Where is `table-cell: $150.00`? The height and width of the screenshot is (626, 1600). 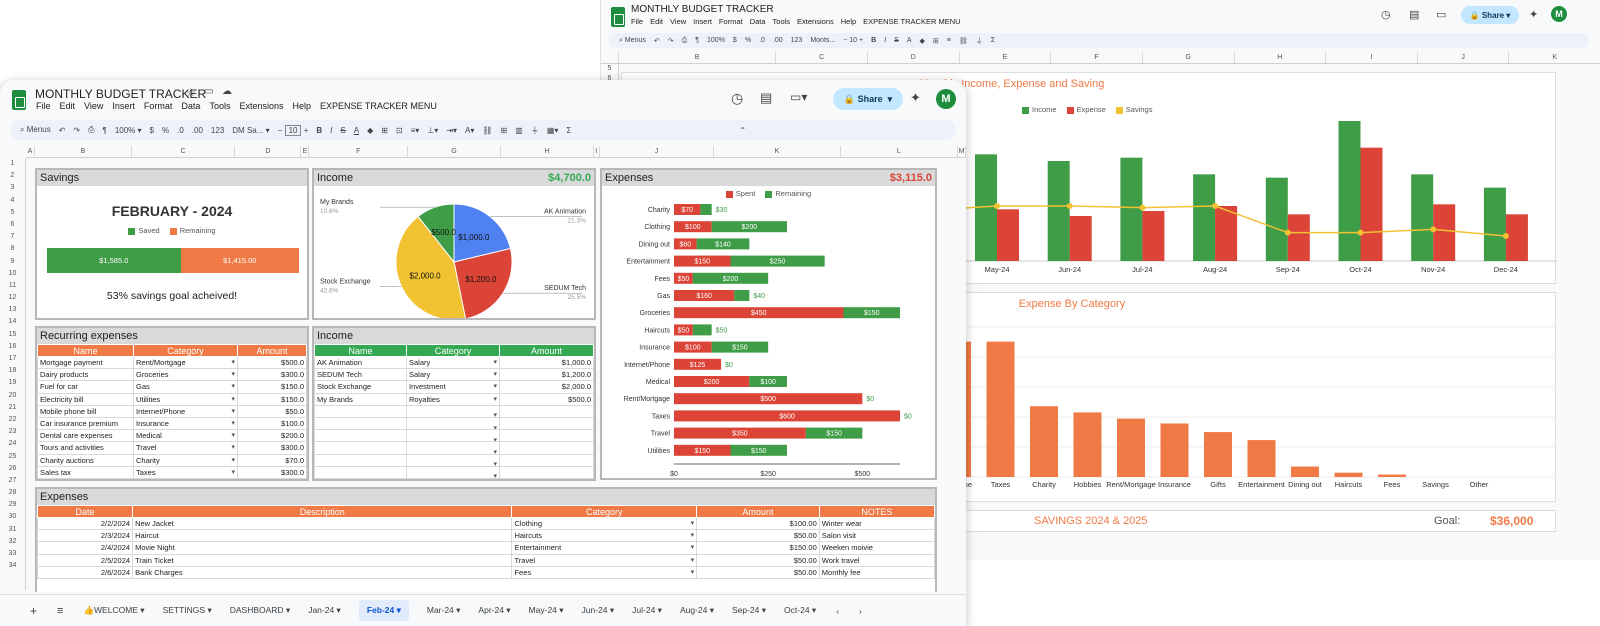 table-cell: $150.00 is located at coordinates (758, 548).